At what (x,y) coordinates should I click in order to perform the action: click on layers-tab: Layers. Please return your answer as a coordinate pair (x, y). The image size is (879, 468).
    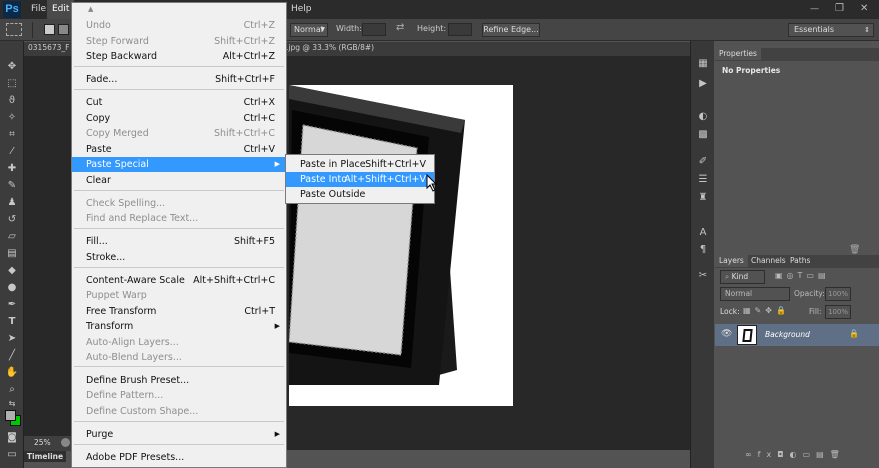
    Looking at the image, I should click on (731, 261).